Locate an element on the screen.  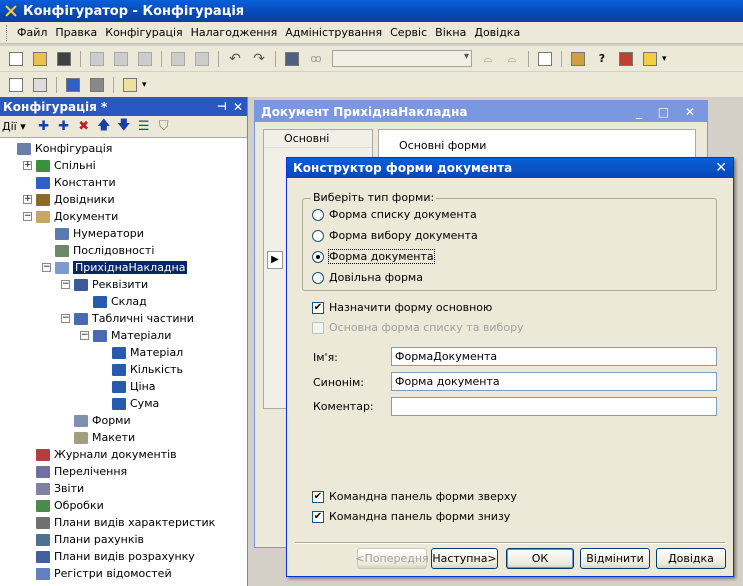
run-debug-icon is located at coordinates (130, 85).